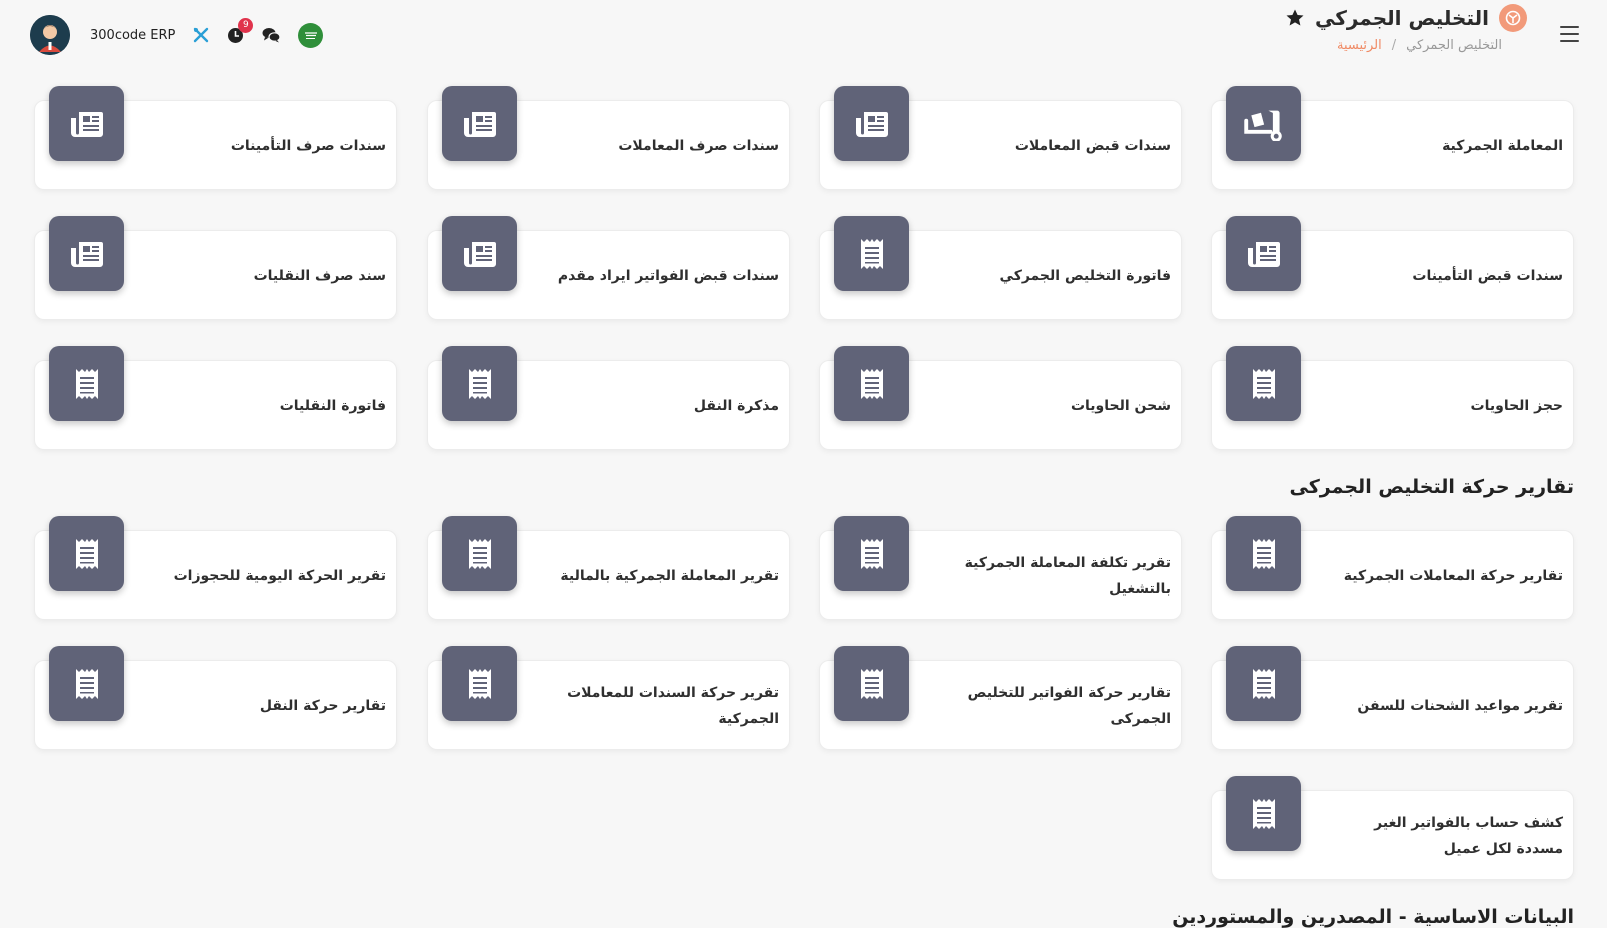 This screenshot has width=1607, height=928. Describe the element at coordinates (1295, 18) in the screenshot. I see `favorite-star-icon` at that location.